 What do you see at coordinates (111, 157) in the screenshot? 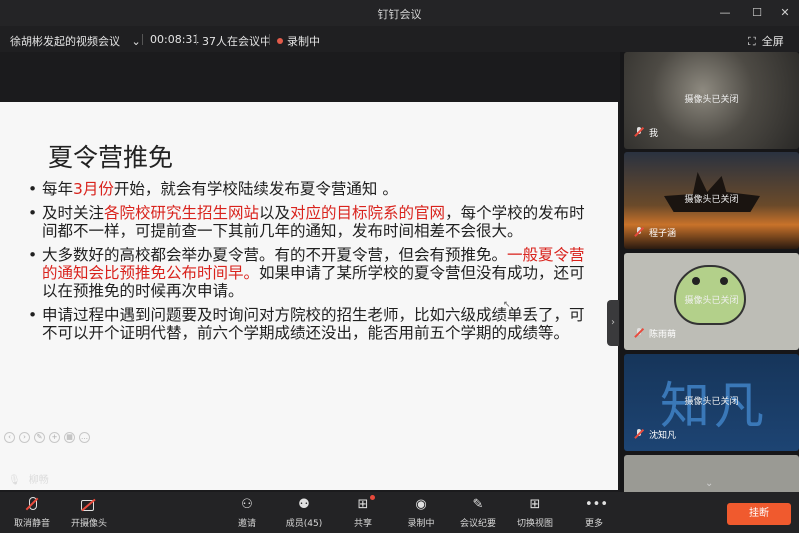
I see `slide-title: 夏令营推免` at bounding box center [111, 157].